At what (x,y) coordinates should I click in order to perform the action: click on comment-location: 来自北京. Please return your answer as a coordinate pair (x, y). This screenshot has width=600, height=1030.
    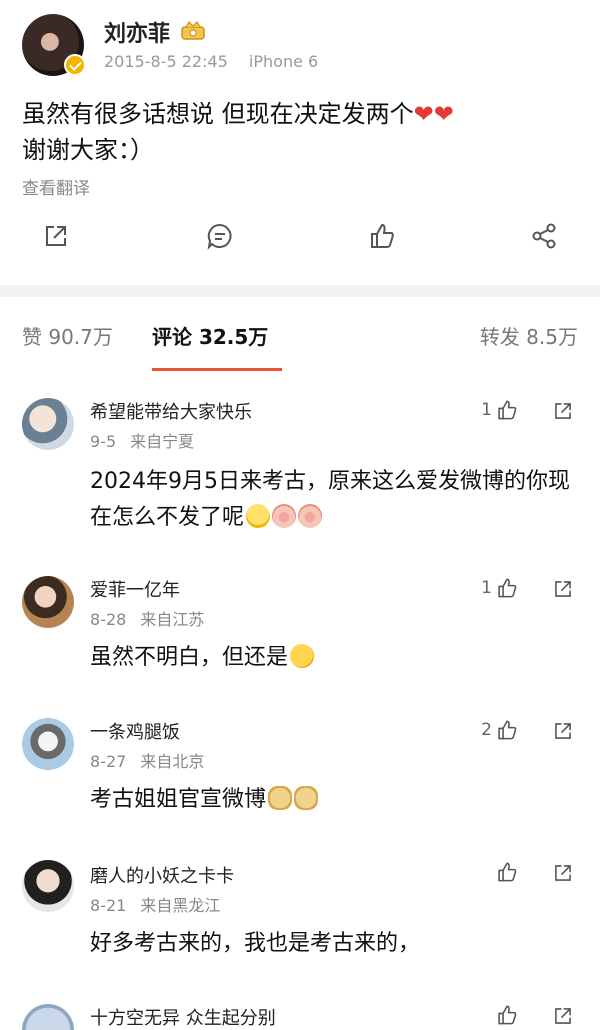
    Looking at the image, I should click on (172, 761).